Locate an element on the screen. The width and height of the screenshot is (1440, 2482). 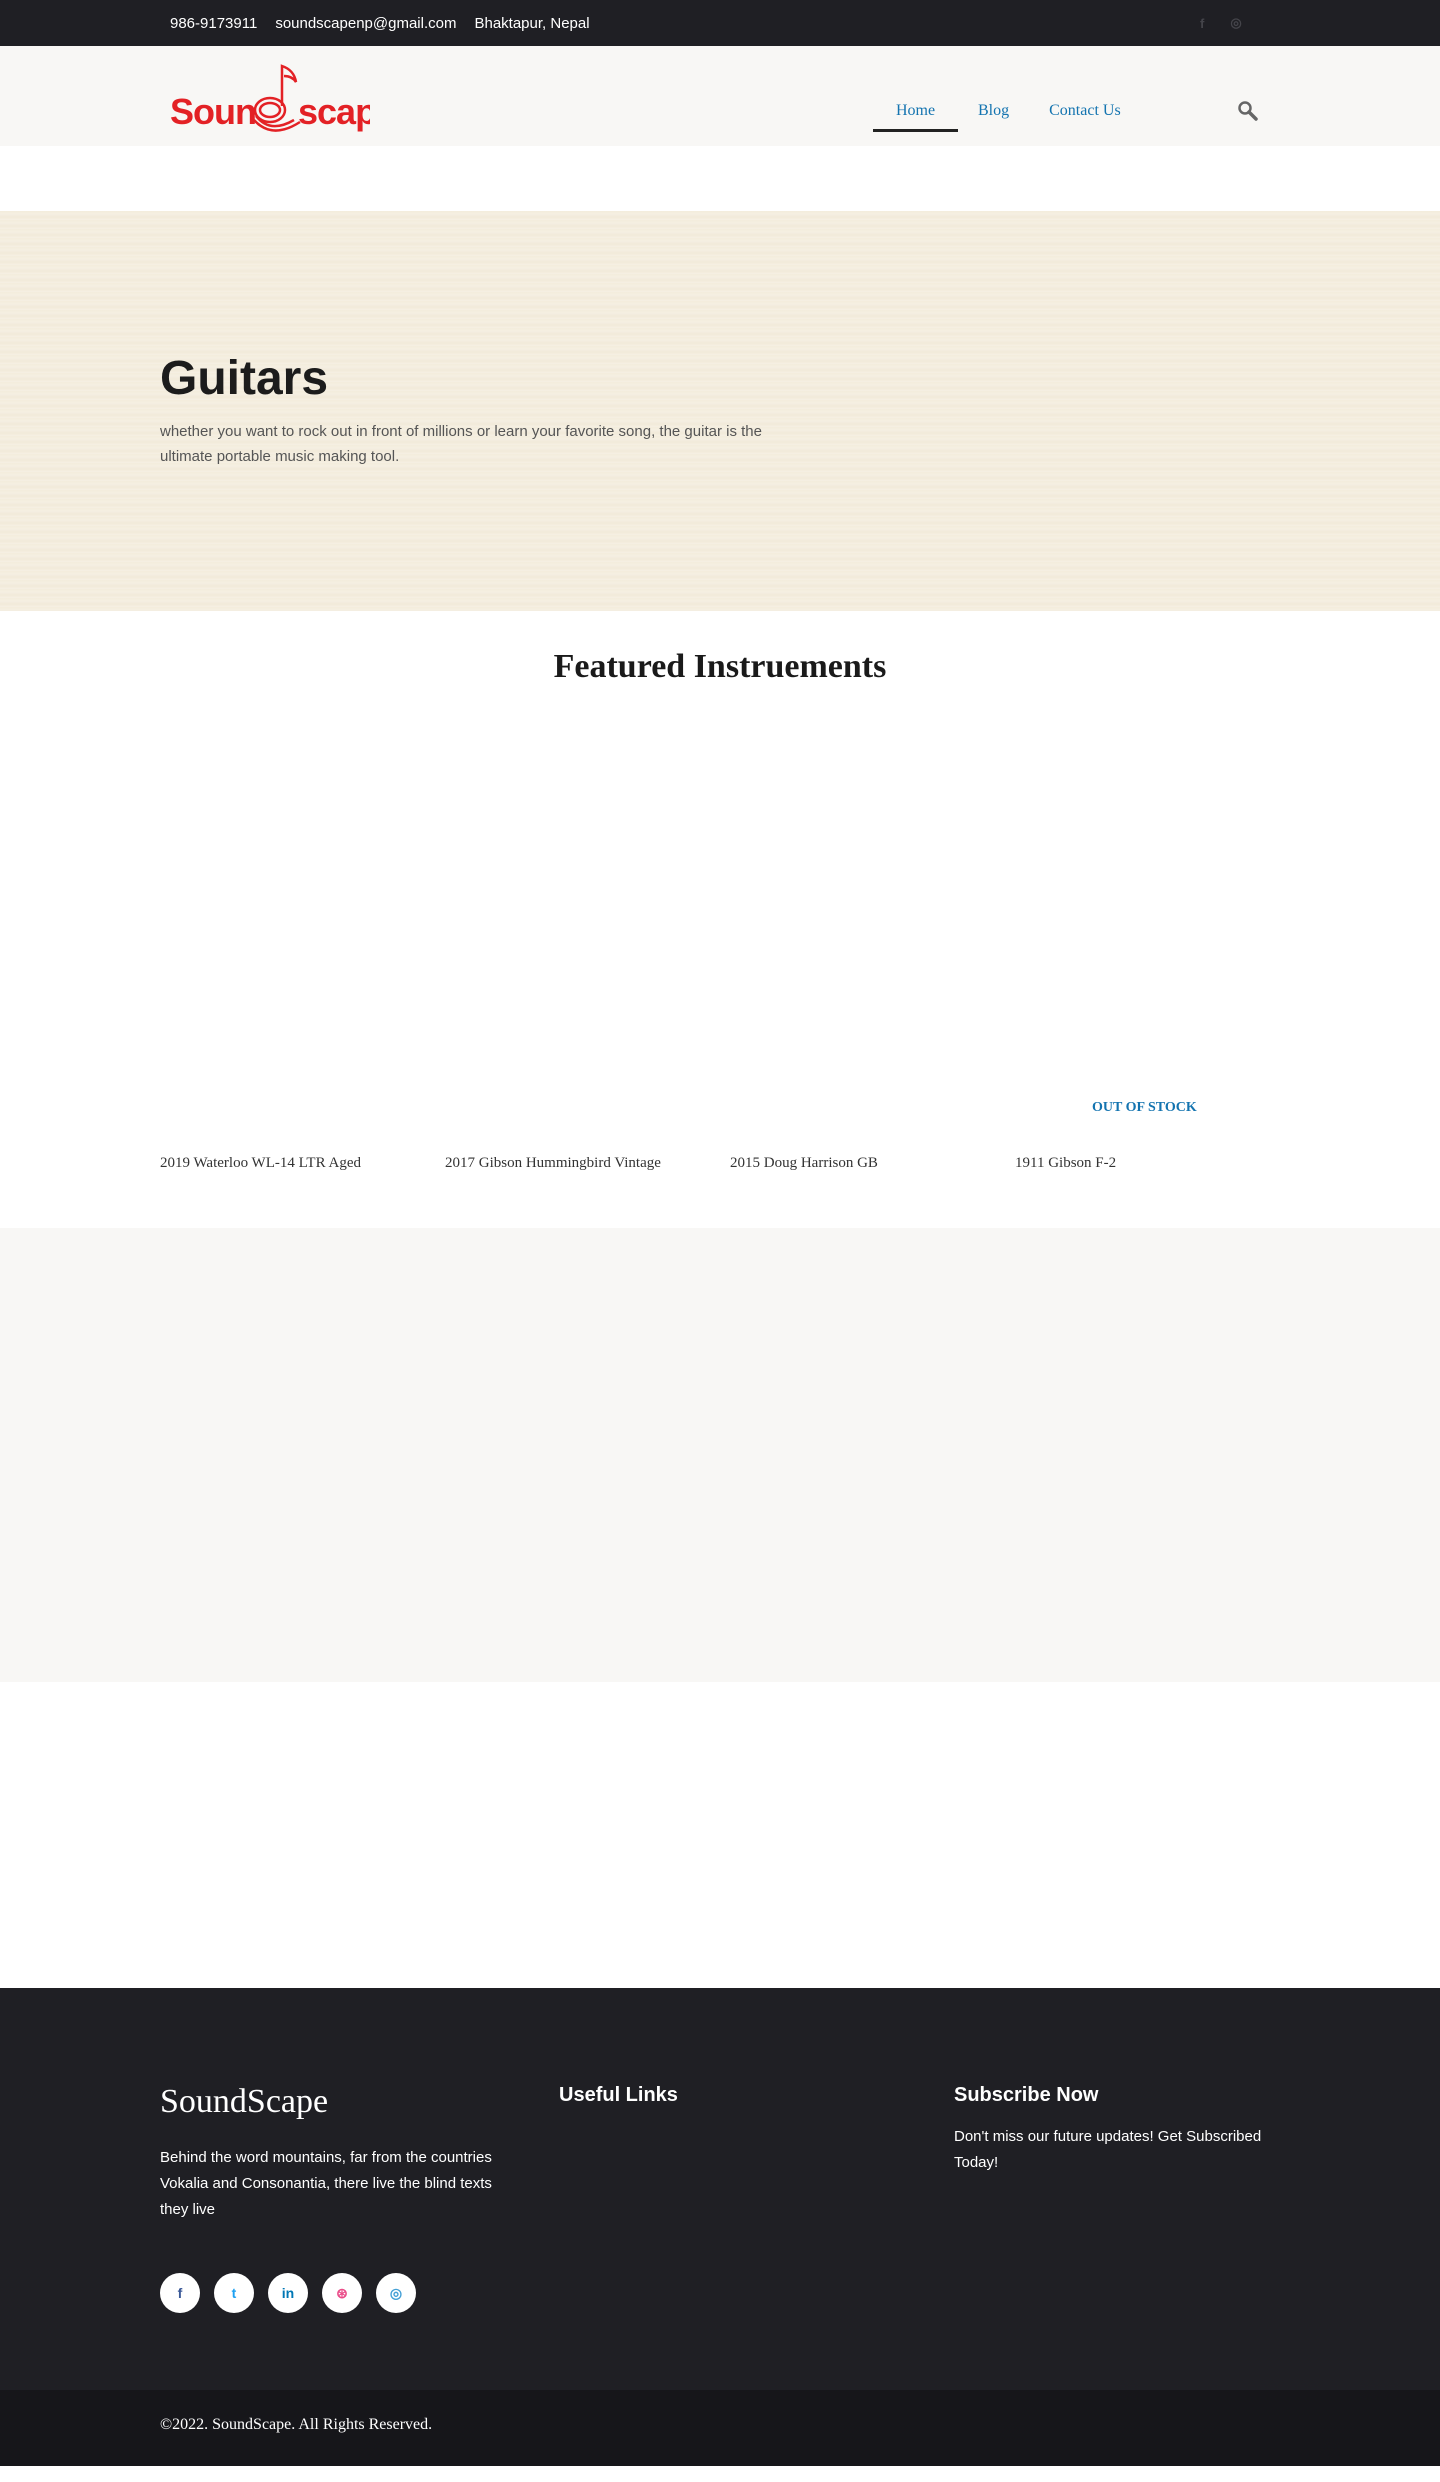
linkedin-icon: in is located at coordinates (288, 2293).